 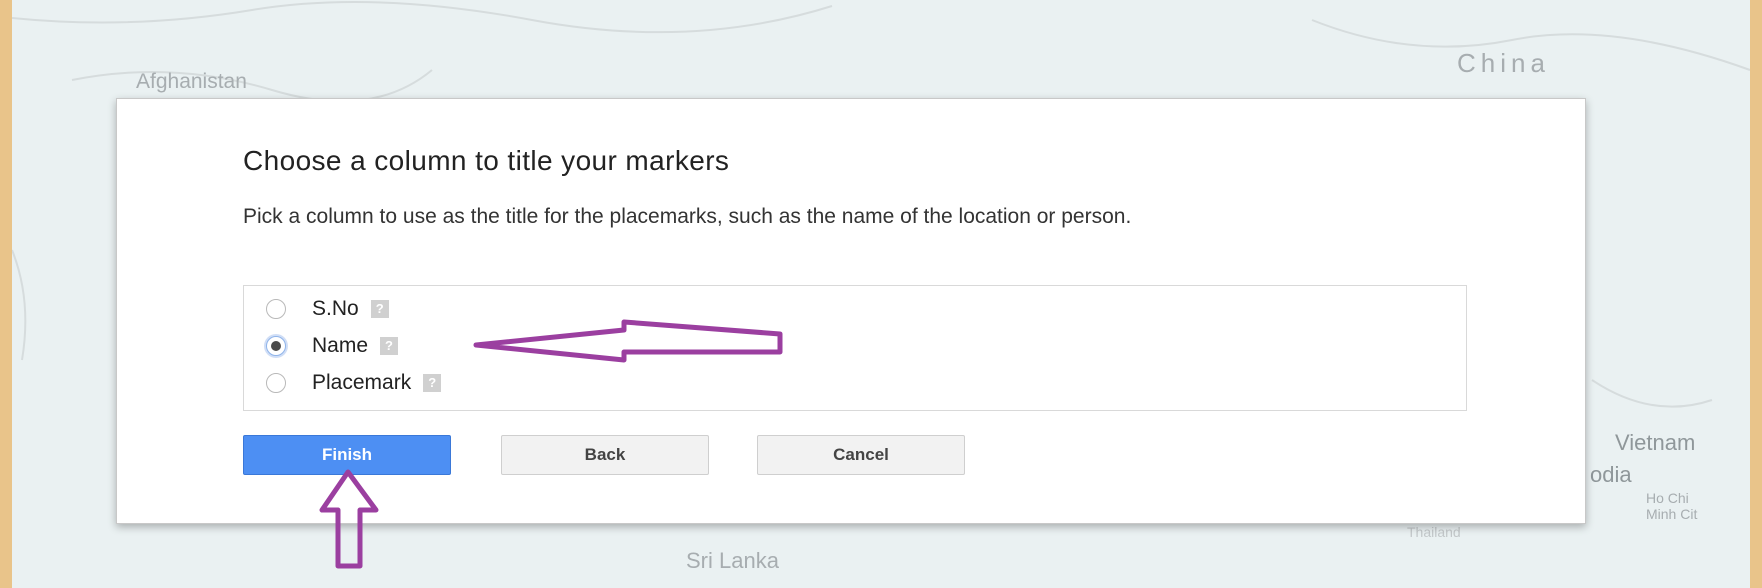 What do you see at coordinates (349, 519) in the screenshot?
I see `arrow-up-icon` at bounding box center [349, 519].